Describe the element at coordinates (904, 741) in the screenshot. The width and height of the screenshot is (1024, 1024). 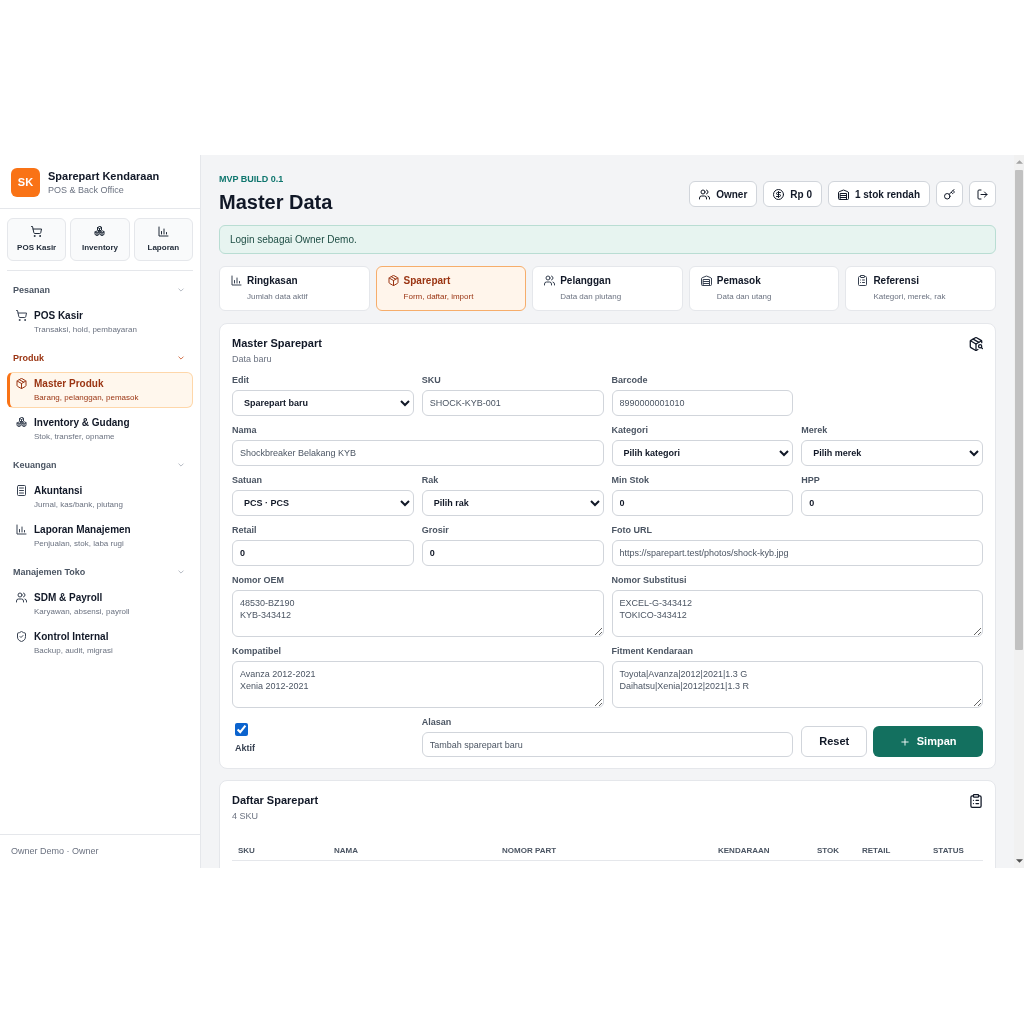
I see `plus-icon` at that location.